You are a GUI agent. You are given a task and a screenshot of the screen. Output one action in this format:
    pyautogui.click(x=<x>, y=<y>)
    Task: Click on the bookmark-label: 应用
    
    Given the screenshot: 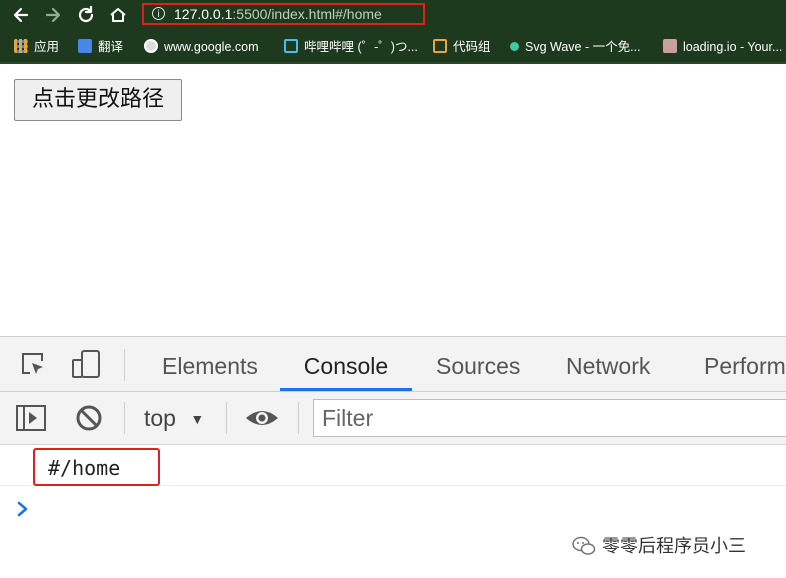 What is the action you would take?
    pyautogui.click(x=47, y=47)
    